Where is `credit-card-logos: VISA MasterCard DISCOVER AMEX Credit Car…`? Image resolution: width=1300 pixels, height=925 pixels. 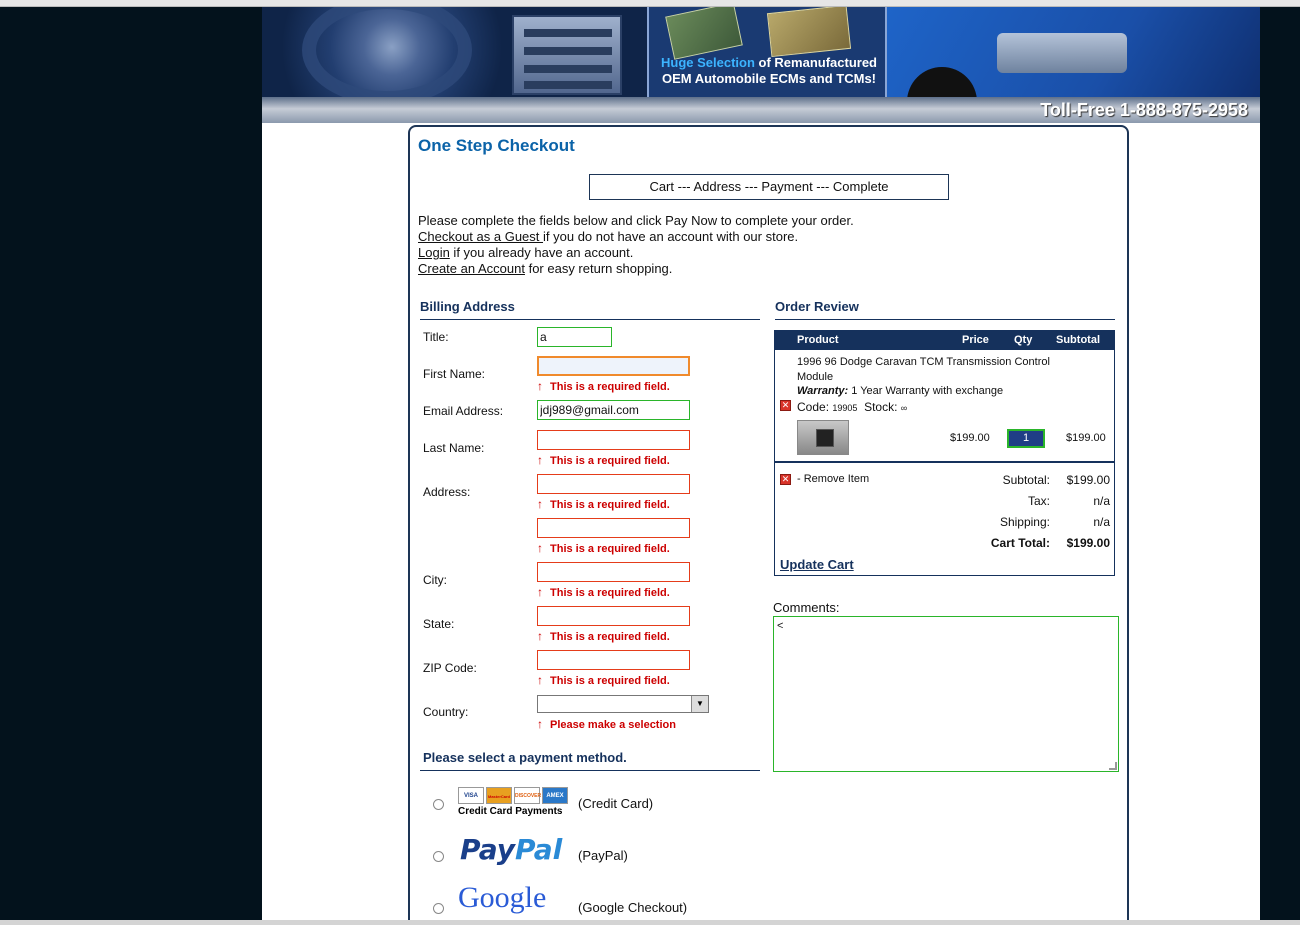 credit-card-logos: VISA MasterCard DISCOVER AMEX Credit Car… is located at coordinates (515, 802).